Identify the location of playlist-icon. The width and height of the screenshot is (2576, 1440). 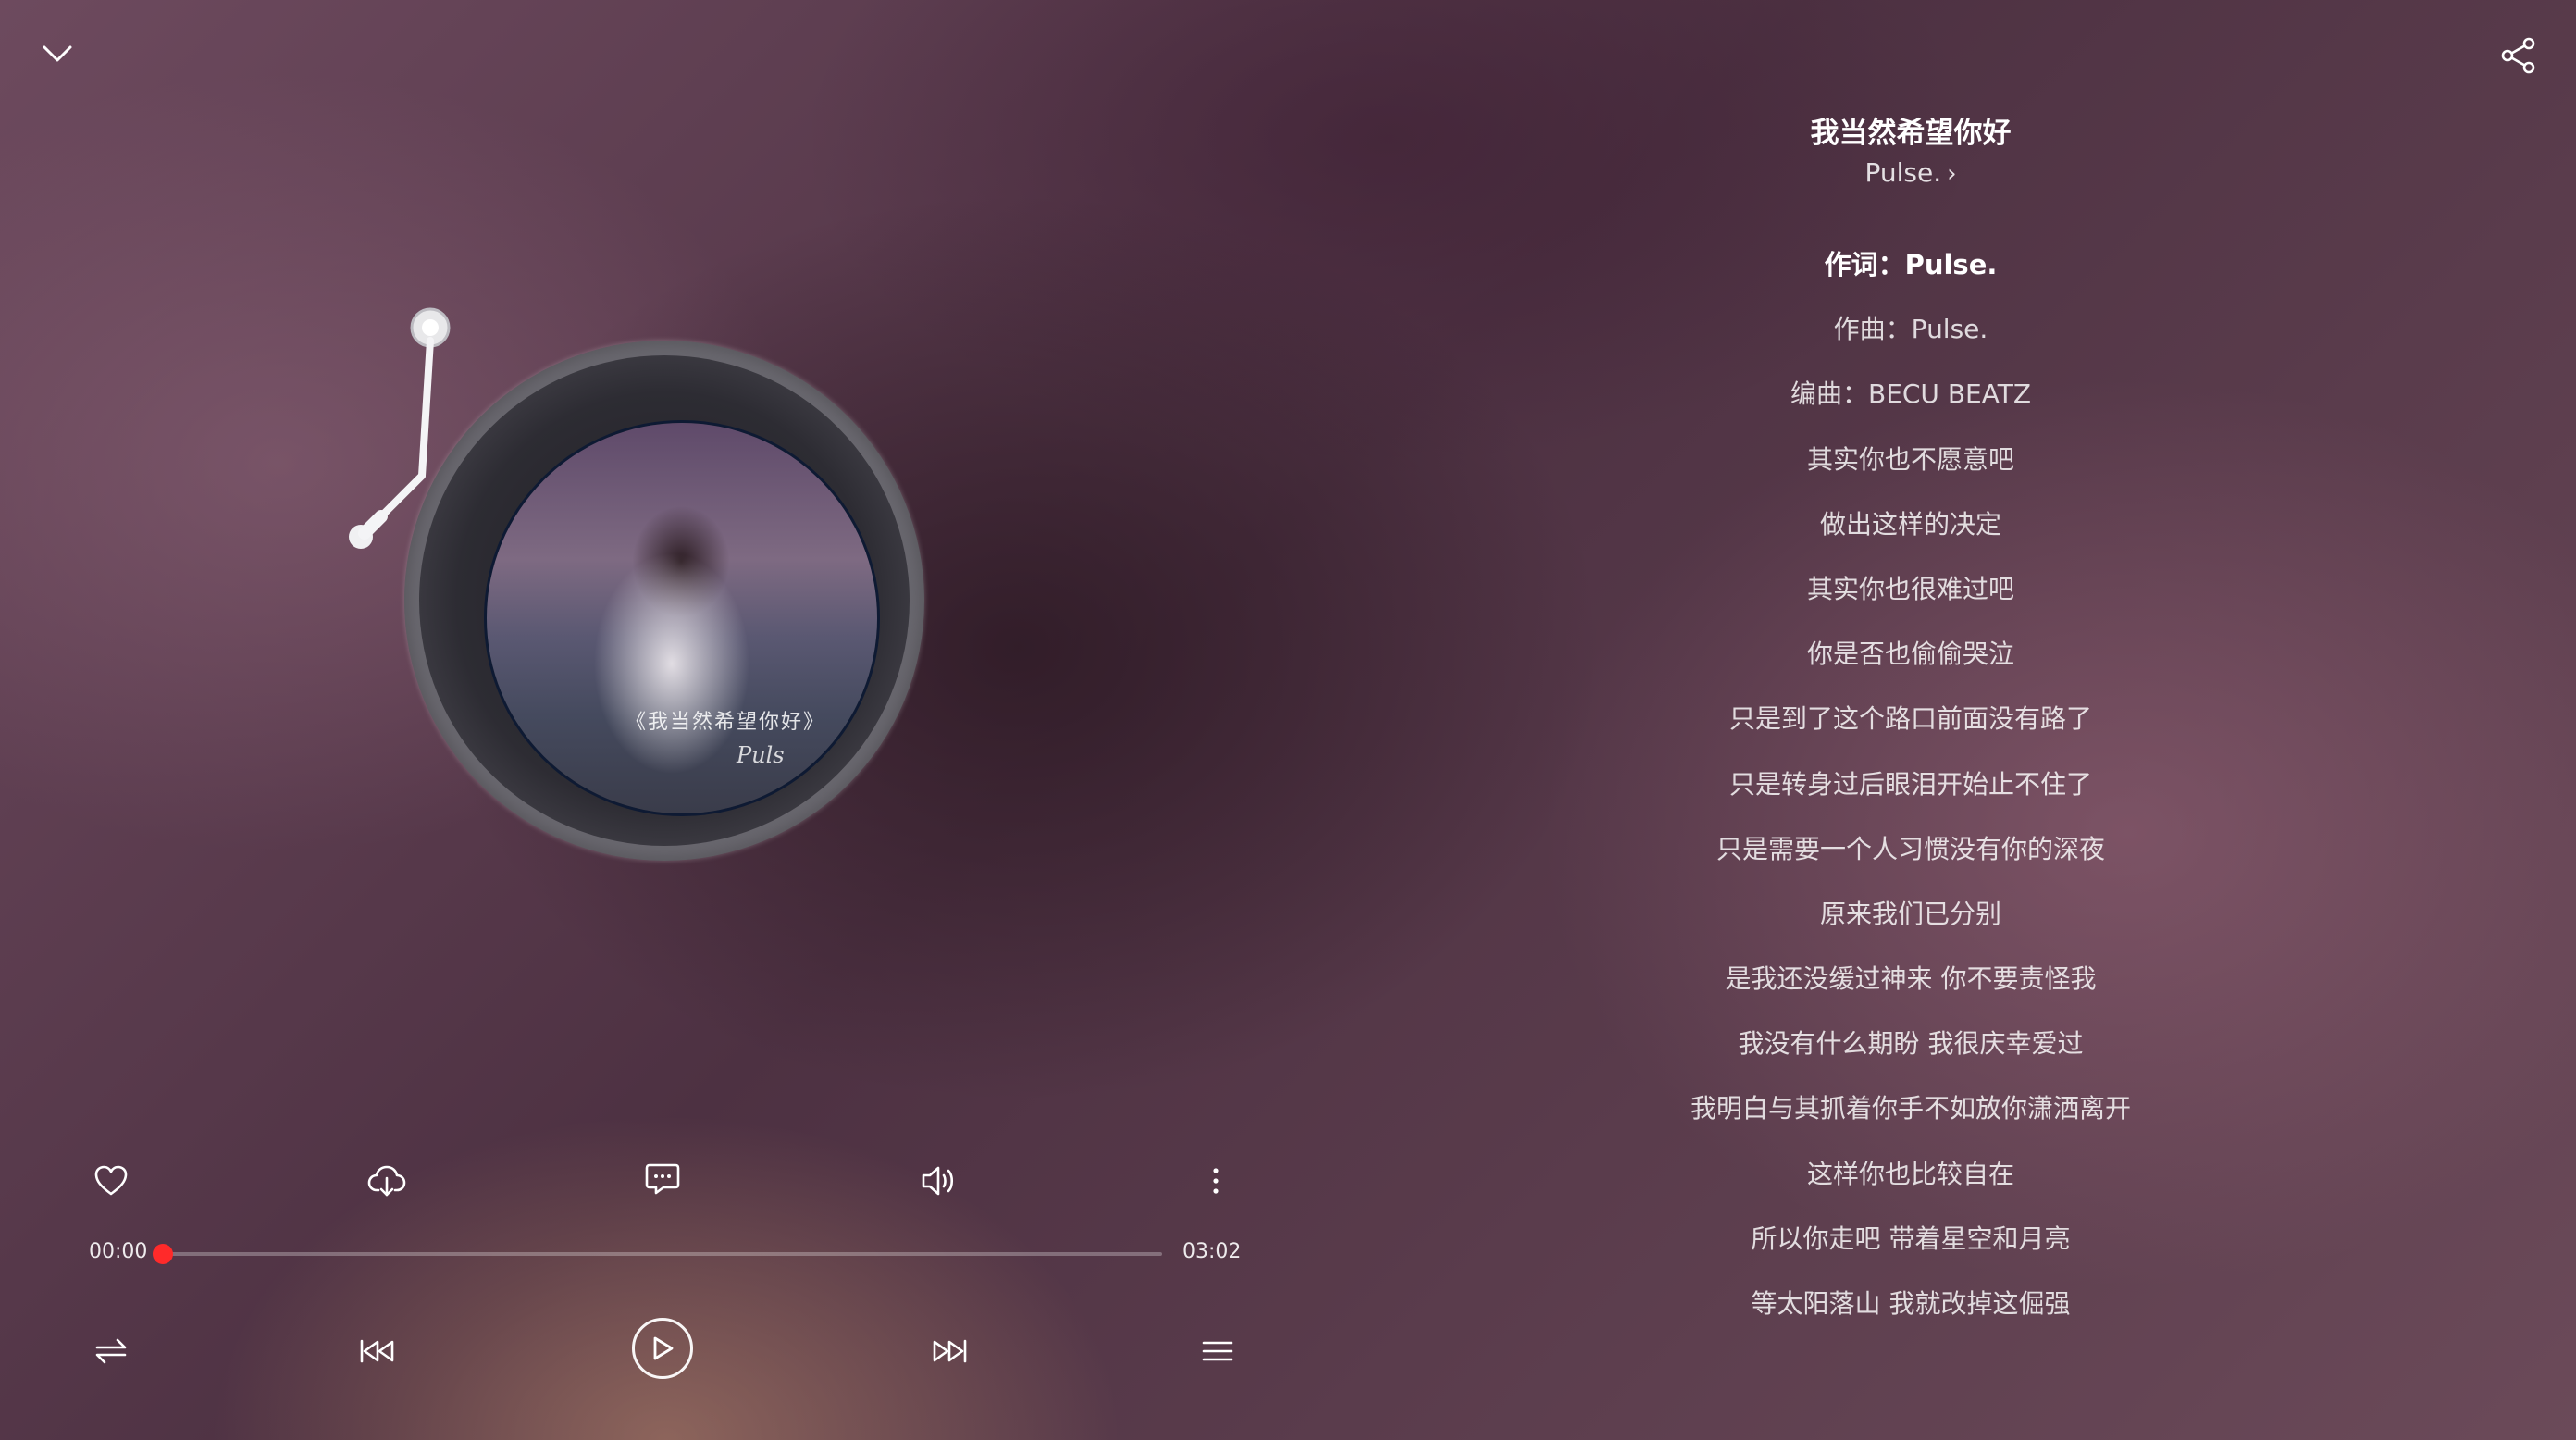
(1218, 1351).